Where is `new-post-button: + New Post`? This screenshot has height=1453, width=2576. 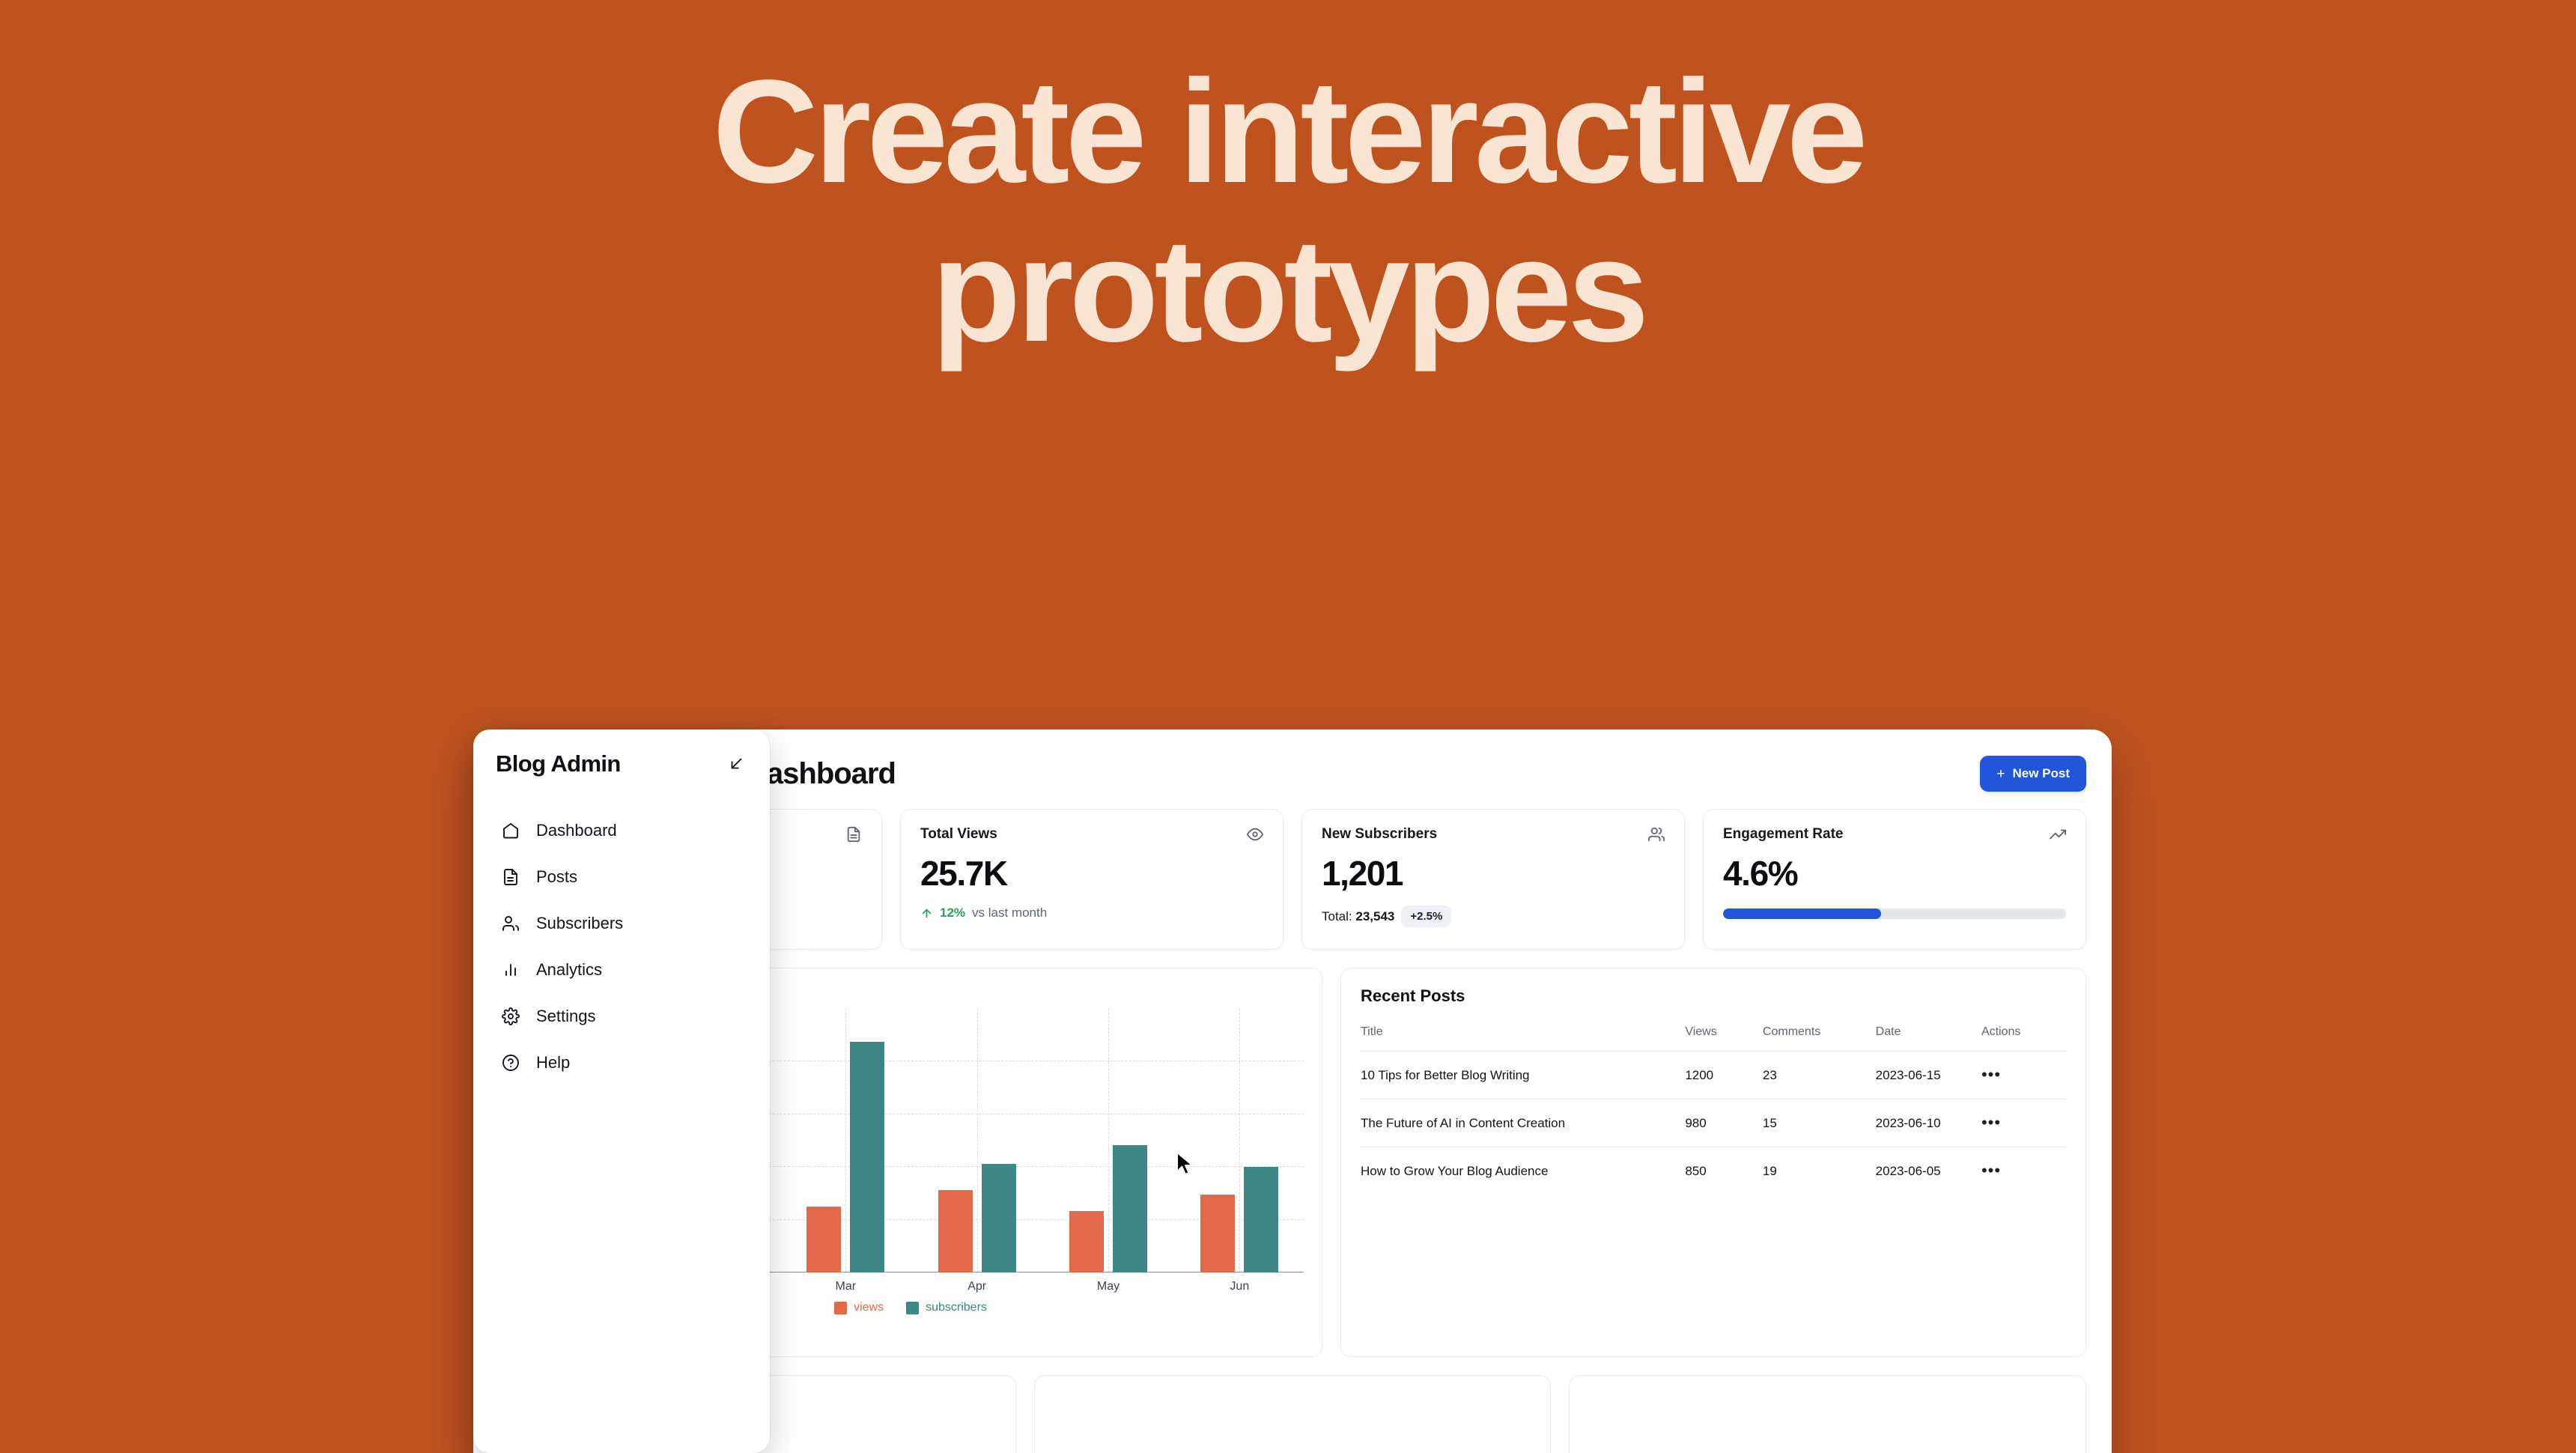 new-post-button: + New Post is located at coordinates (2033, 774).